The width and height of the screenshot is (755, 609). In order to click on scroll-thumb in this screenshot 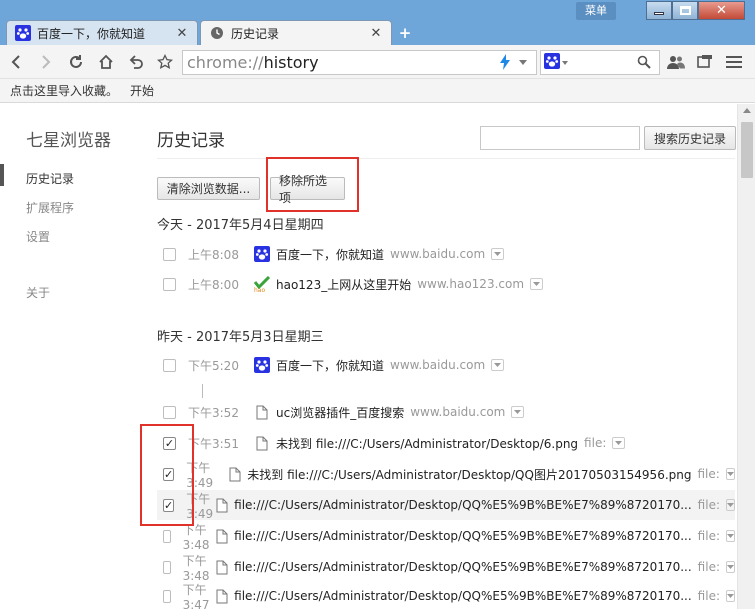, I will do `click(747, 150)`.